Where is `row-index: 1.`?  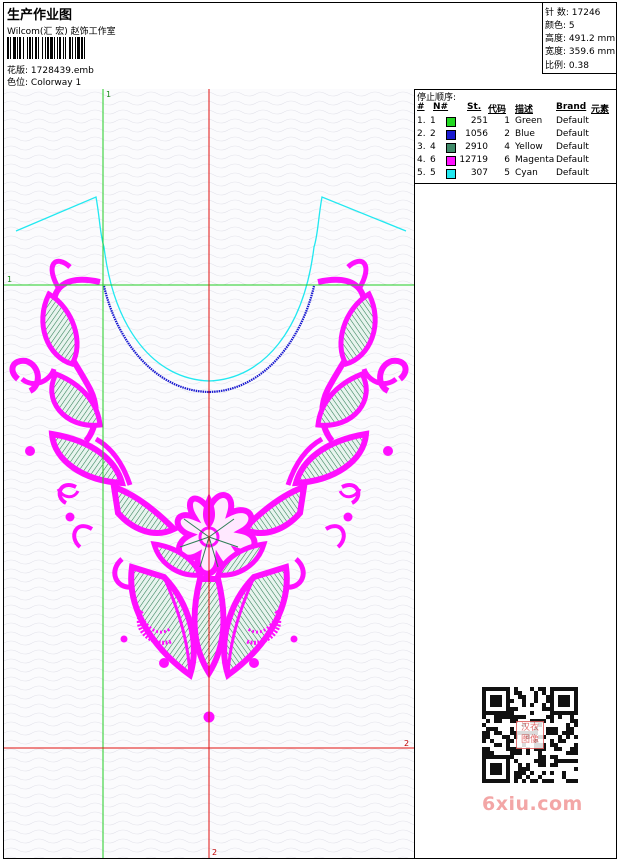 row-index: 1. is located at coordinates (421, 121).